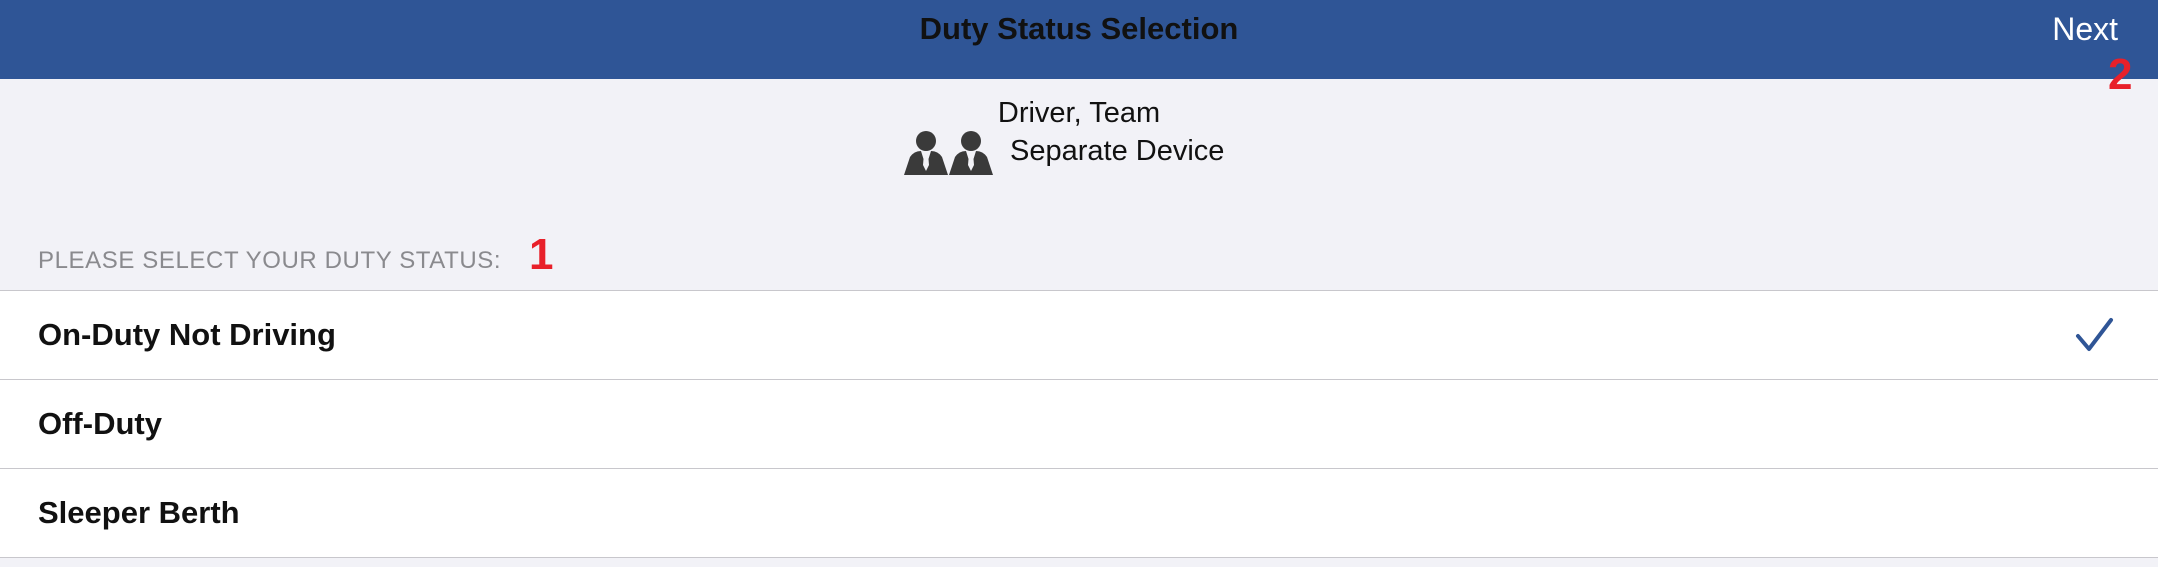 Image resolution: width=2158 pixels, height=567 pixels. I want to click on duty-status-label: Sleeper Berth, so click(139, 512).